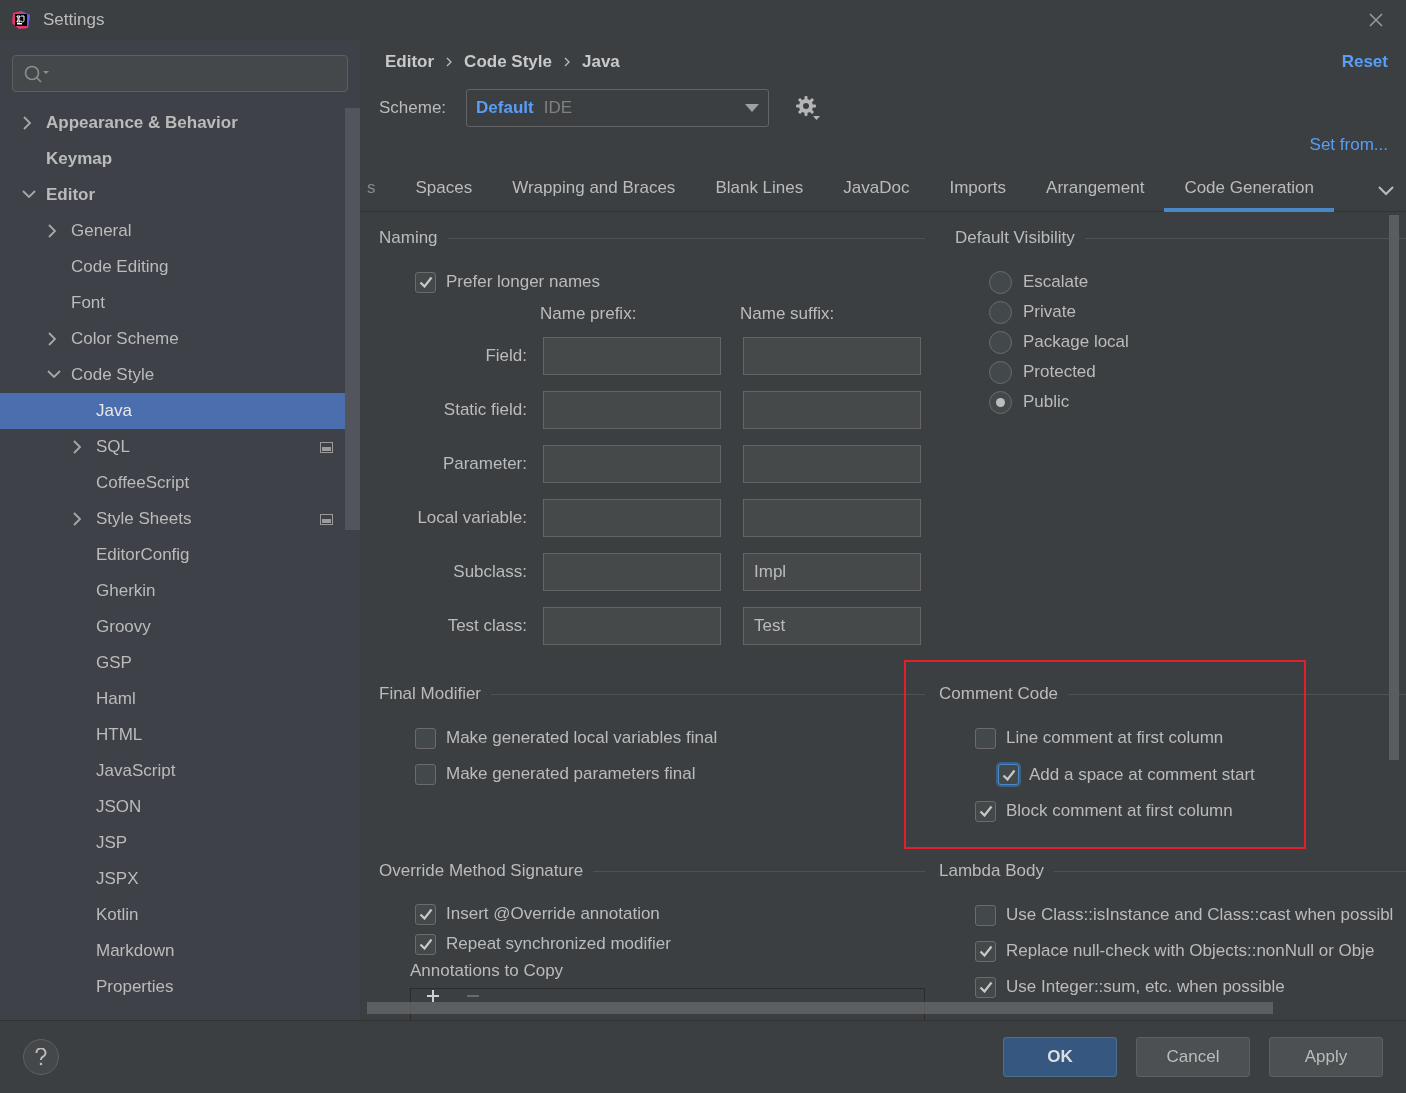  What do you see at coordinates (1193, 1057) in the screenshot?
I see `dialog-button: Cancel` at bounding box center [1193, 1057].